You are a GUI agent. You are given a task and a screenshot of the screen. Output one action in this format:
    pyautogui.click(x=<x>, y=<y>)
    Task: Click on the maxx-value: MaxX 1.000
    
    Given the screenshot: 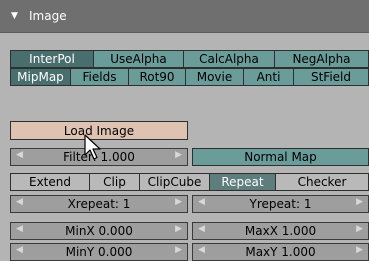 What is the action you would take?
    pyautogui.click(x=280, y=231)
    